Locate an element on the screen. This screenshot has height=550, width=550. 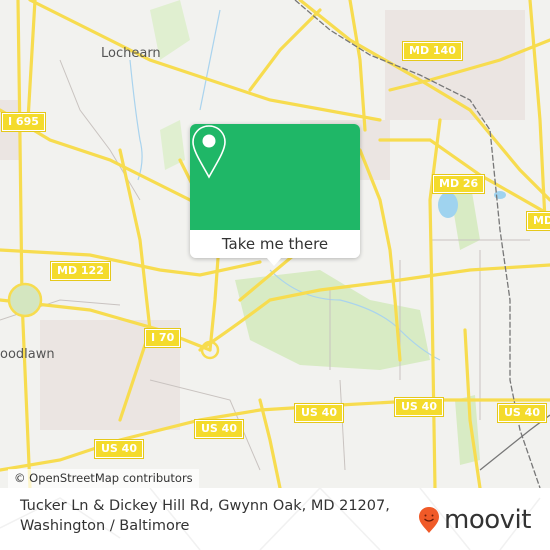
route-shield-i70: I 70 is located at coordinates (162, 338).